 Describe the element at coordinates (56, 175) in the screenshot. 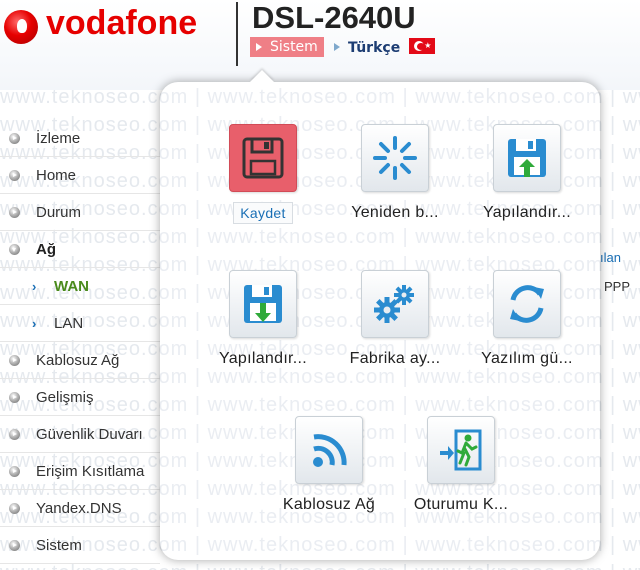

I see `sidebar-item-label: Home` at that location.